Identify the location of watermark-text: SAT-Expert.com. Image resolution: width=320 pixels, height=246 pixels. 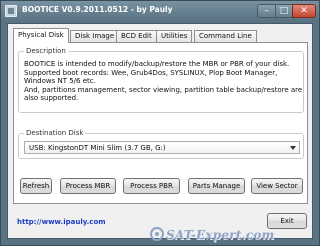
(220, 235).